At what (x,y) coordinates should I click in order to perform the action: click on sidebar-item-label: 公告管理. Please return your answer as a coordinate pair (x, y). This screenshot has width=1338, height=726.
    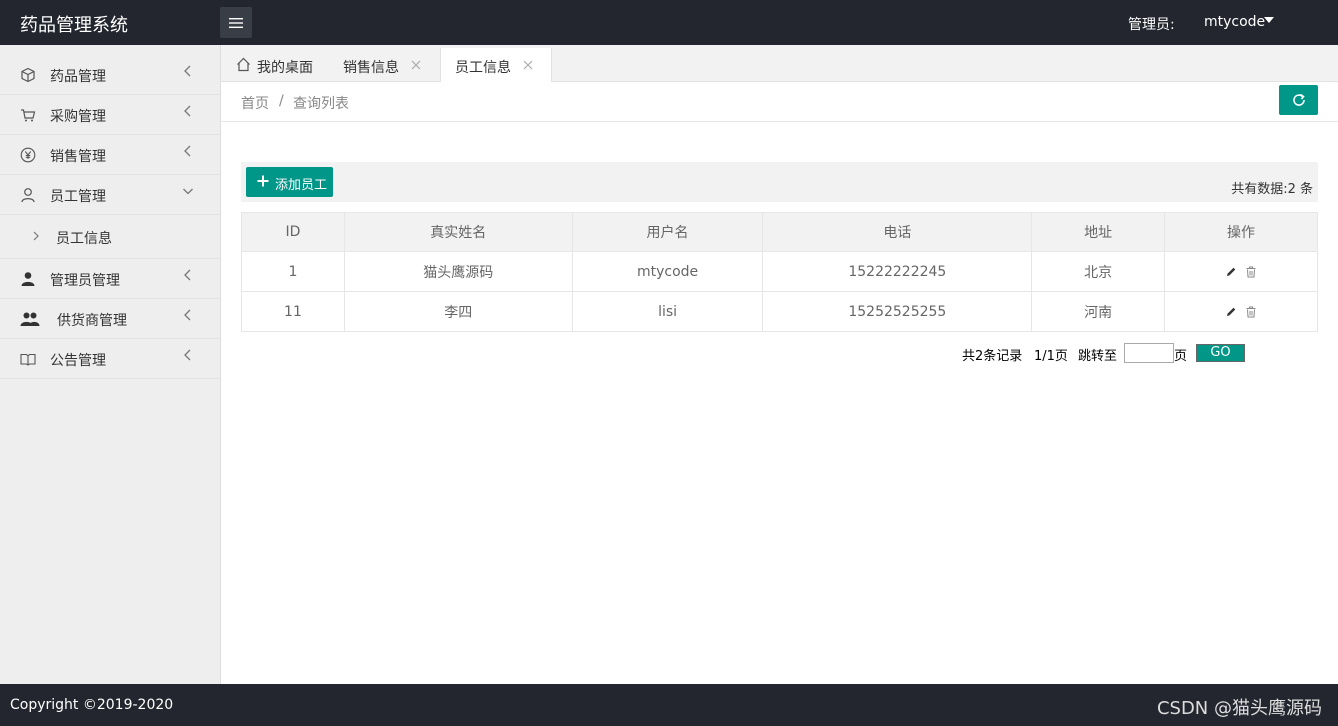
    Looking at the image, I should click on (78, 361).